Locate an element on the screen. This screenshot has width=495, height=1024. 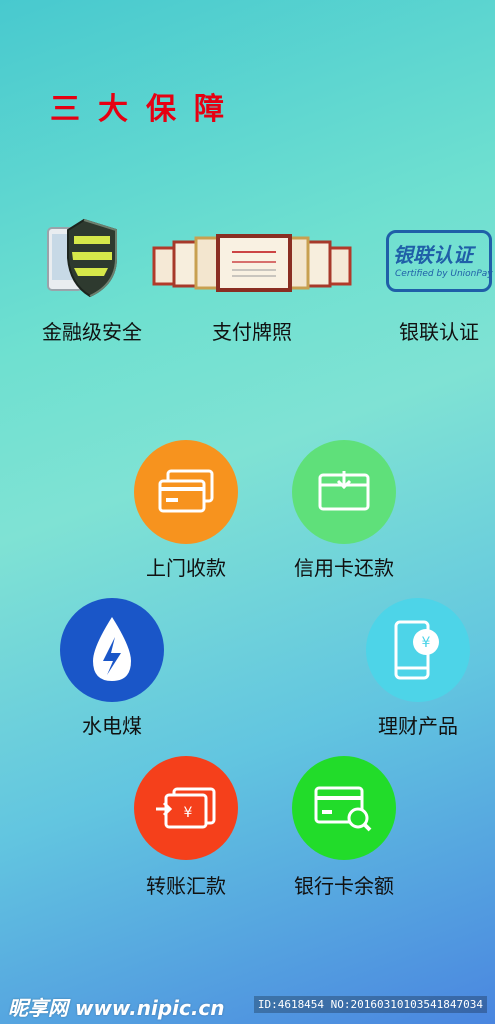
certificates-icon is located at coordinates (252, 263).